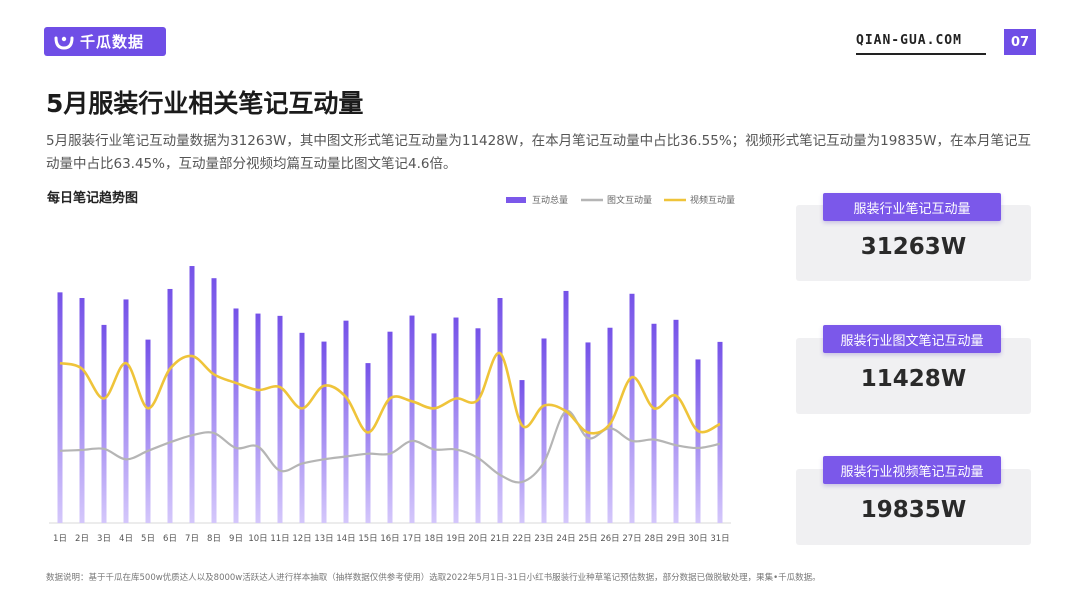  What do you see at coordinates (433, 539) in the screenshot?
I see `x-tick-label: 18日` at bounding box center [433, 539].